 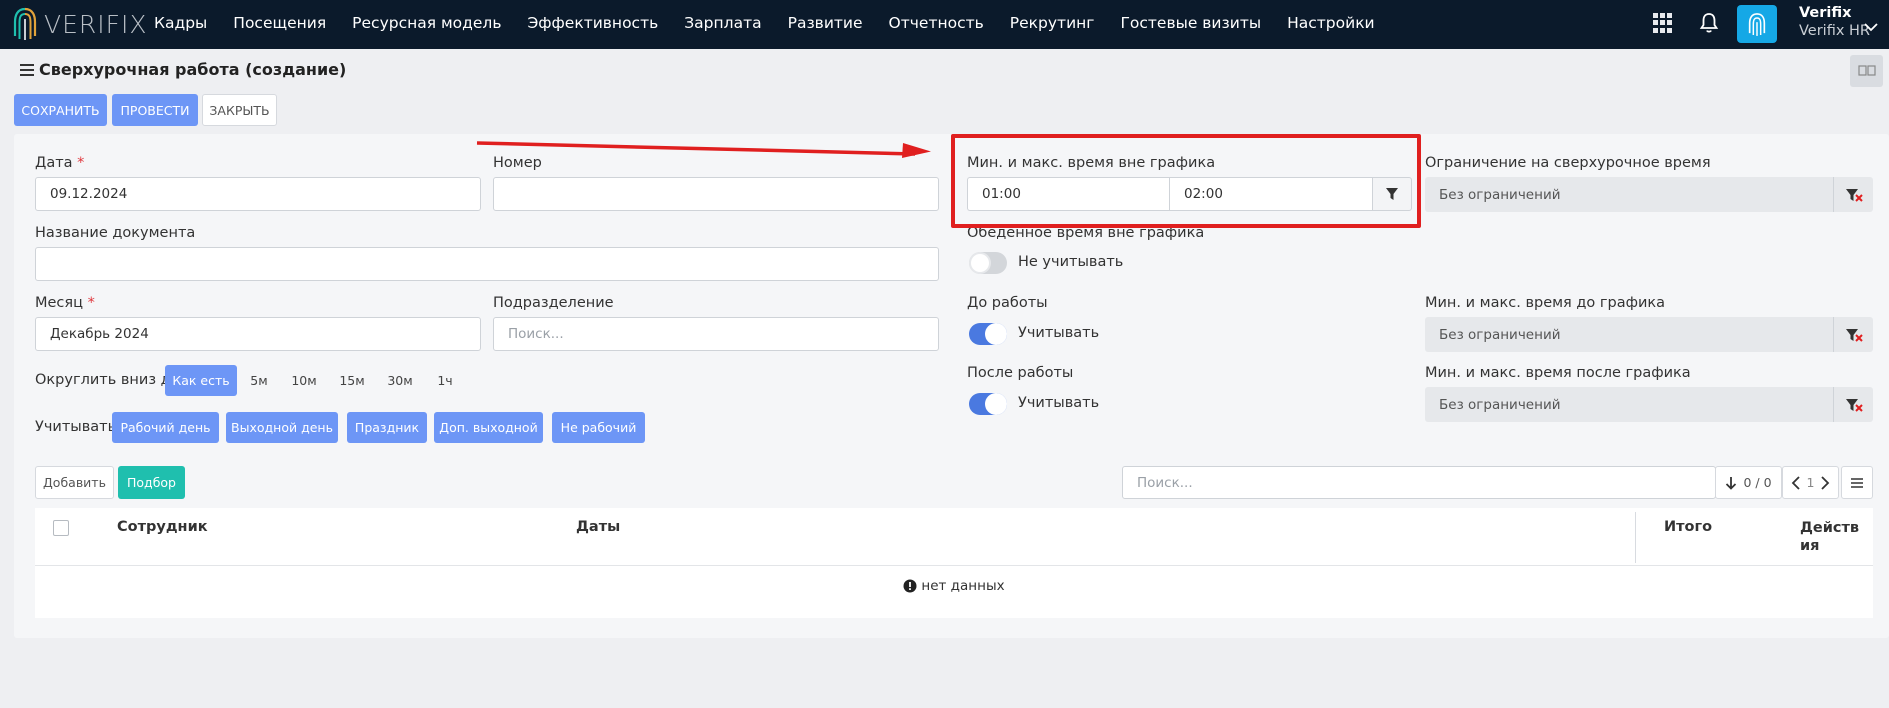 What do you see at coordinates (115, 233) in the screenshot?
I see `doc-name-label: Название документа` at bounding box center [115, 233].